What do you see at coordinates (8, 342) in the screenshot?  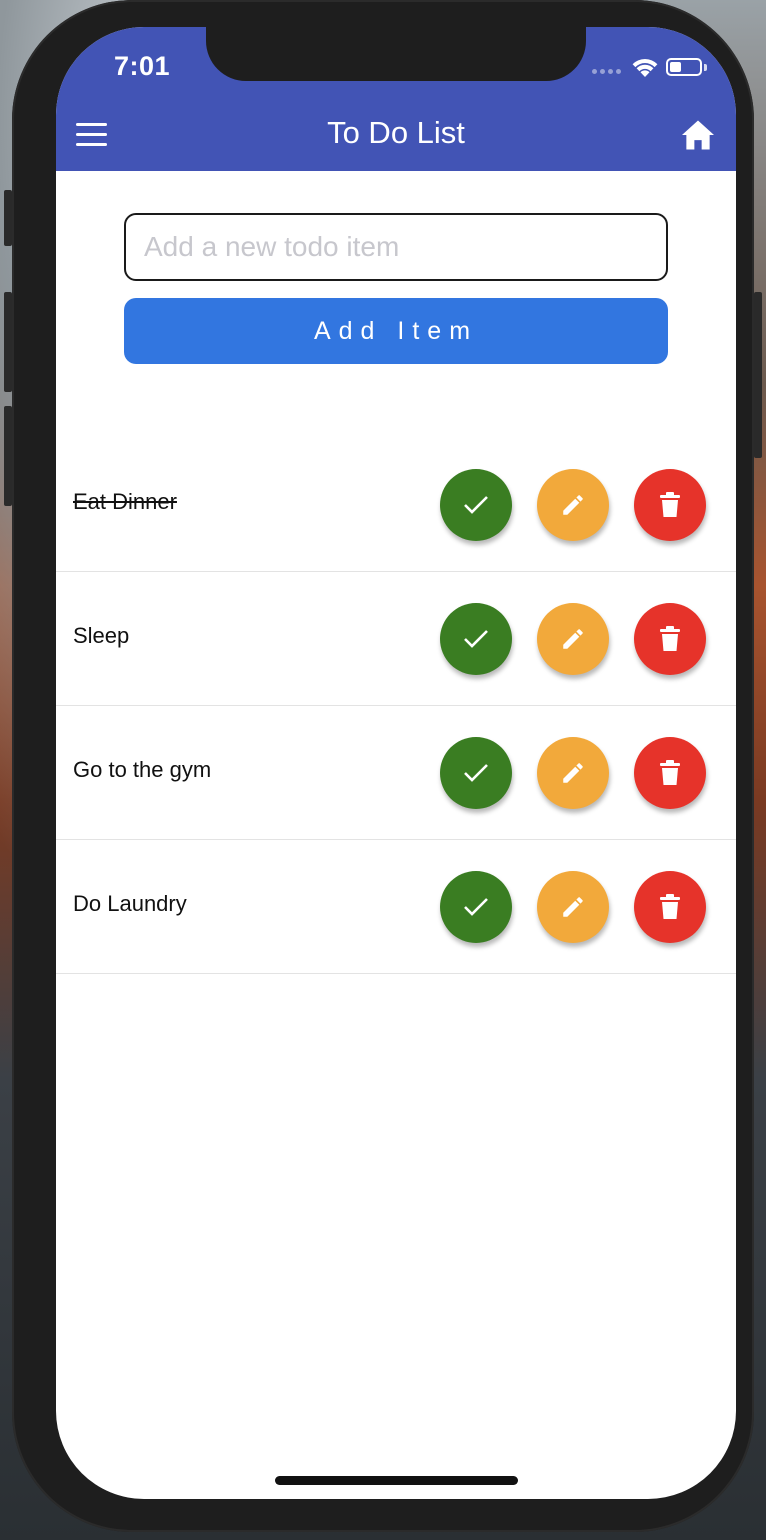 I see `volume-up-button` at bounding box center [8, 342].